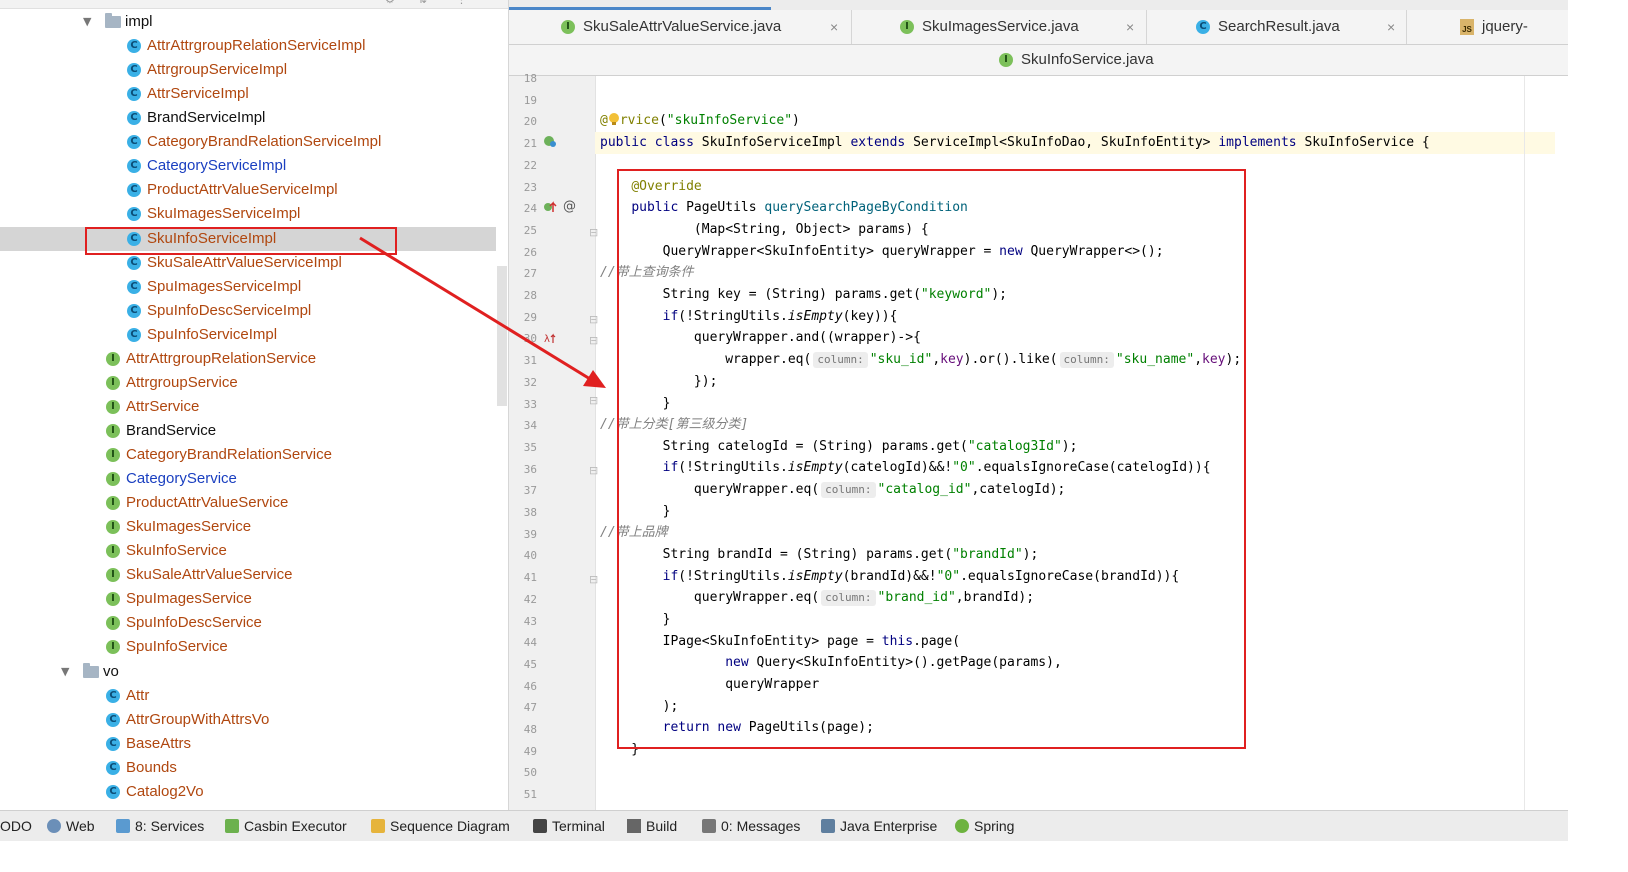  Describe the element at coordinates (984, 826) in the screenshot. I see `toolwindow-spring: Spring` at that location.